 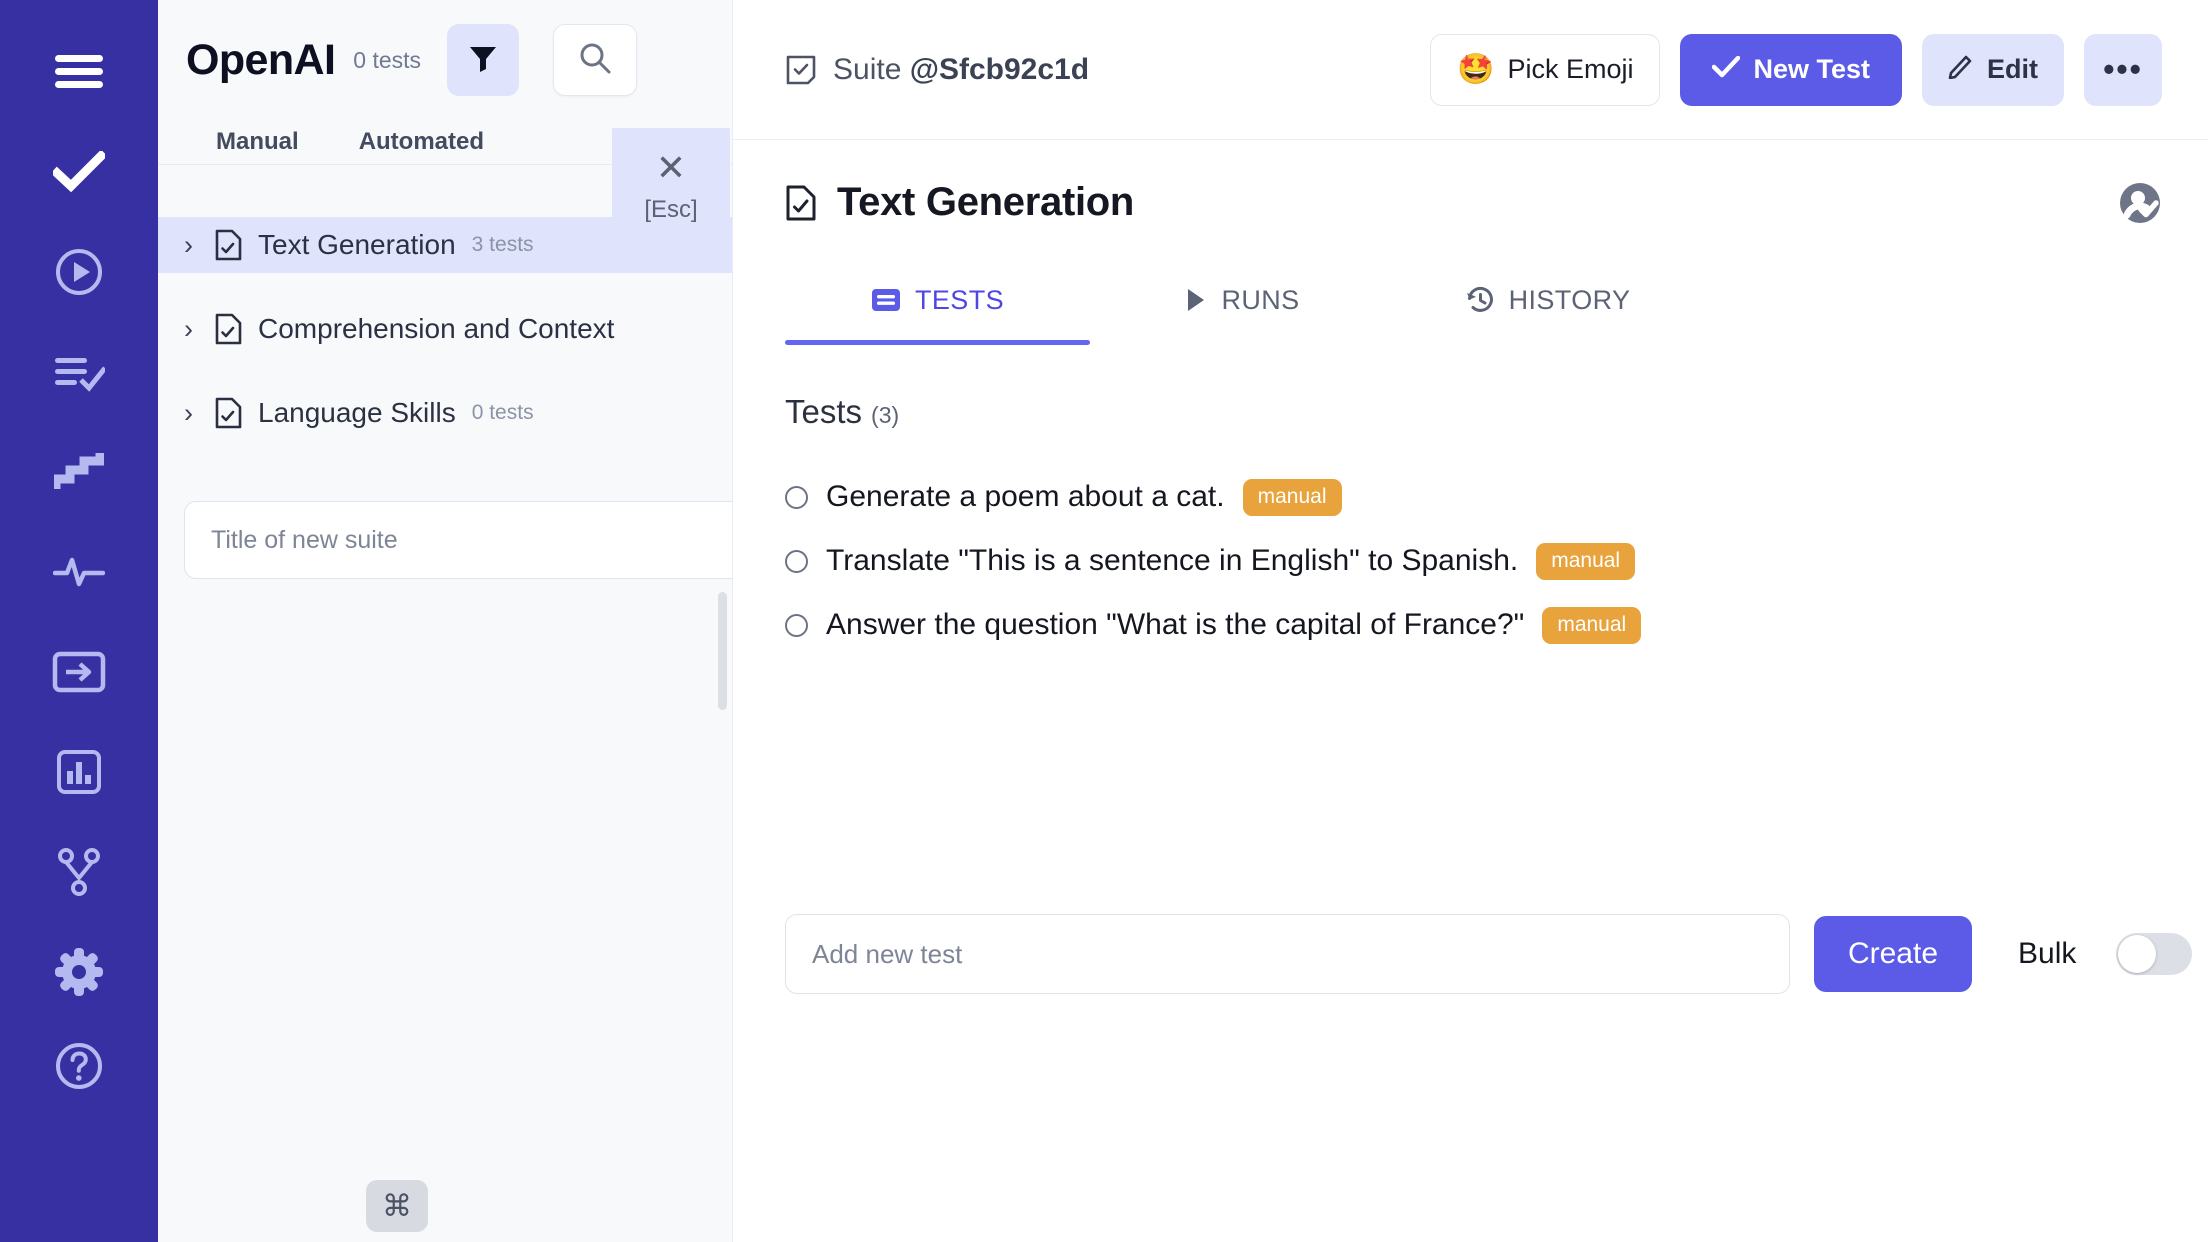 I want to click on add-test-input, so click(x=1287, y=954).